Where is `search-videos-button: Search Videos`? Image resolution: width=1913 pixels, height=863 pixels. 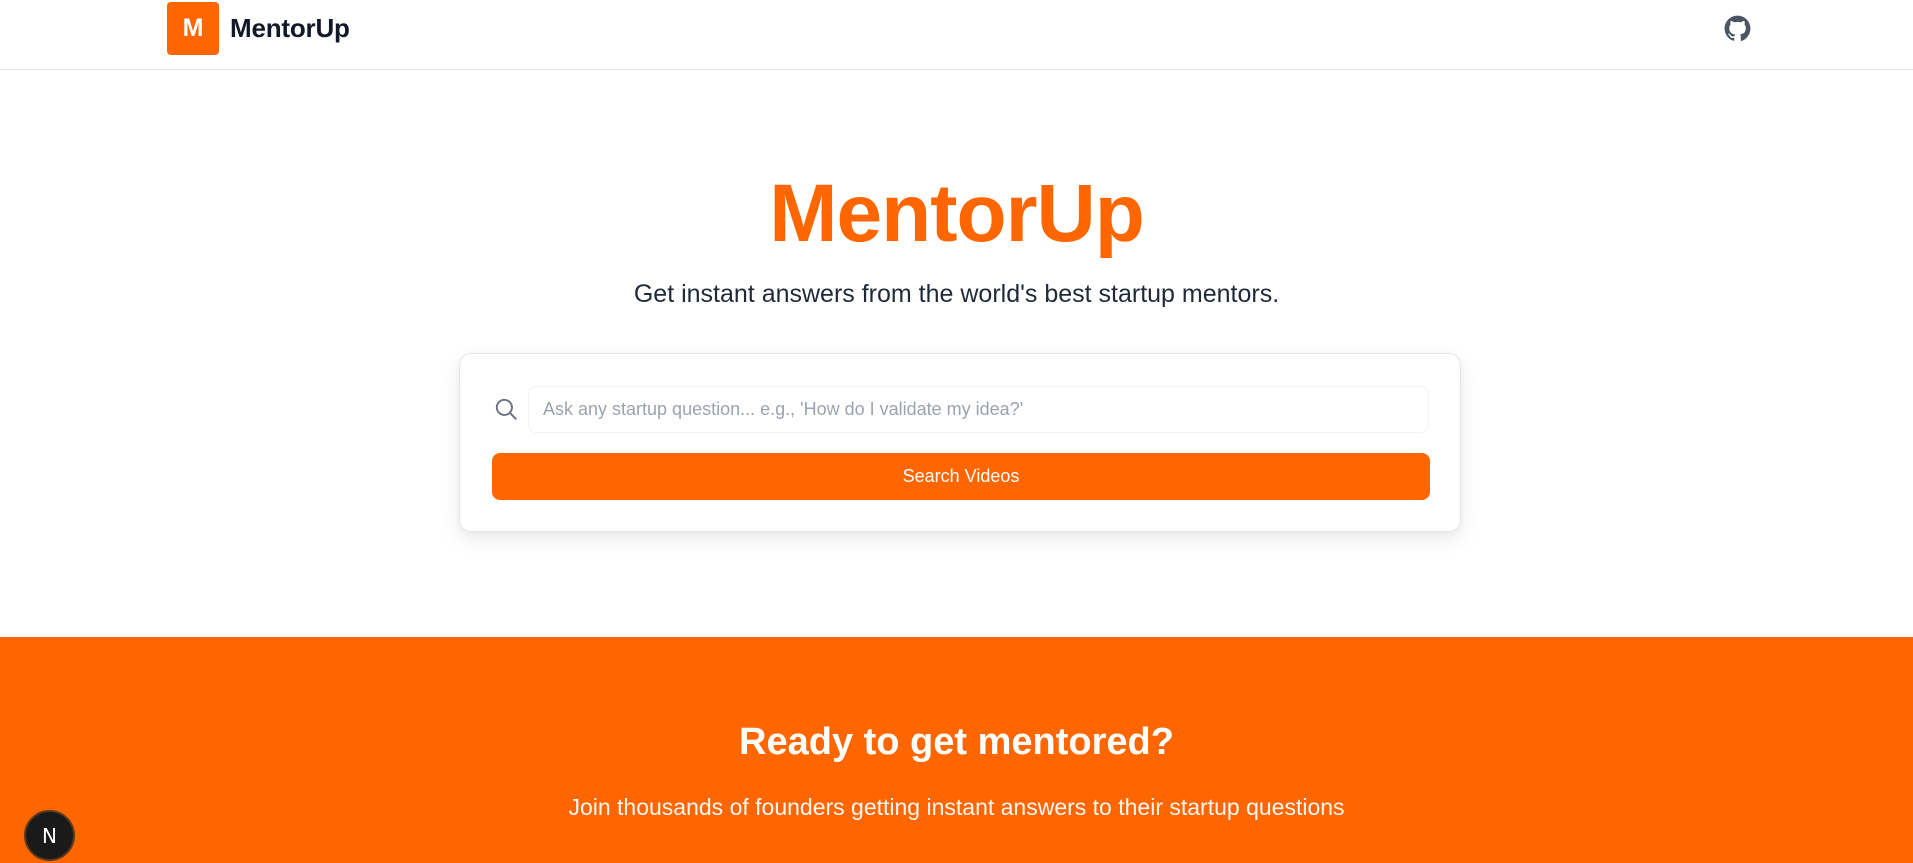 search-videos-button: Search Videos is located at coordinates (961, 476).